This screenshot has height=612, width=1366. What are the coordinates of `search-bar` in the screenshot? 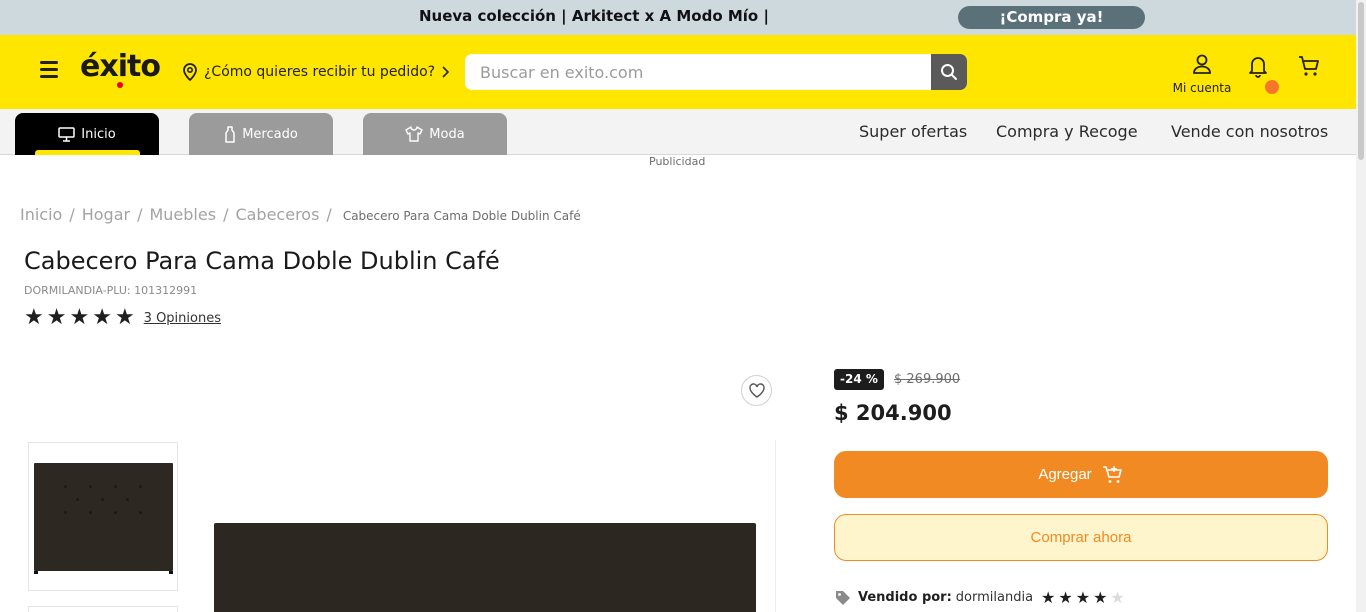 It's located at (716, 72).